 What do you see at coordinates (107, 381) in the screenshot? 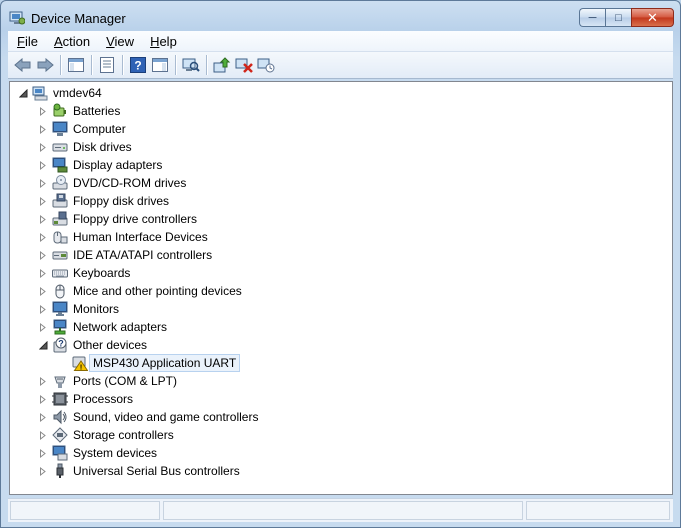
I see `tree-category: Ports (COM & LPT)` at bounding box center [107, 381].